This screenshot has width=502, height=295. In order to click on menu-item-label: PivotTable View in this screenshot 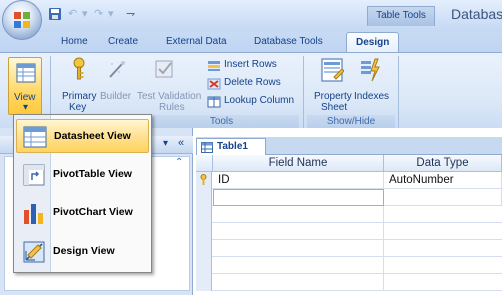, I will do `click(92, 174)`.